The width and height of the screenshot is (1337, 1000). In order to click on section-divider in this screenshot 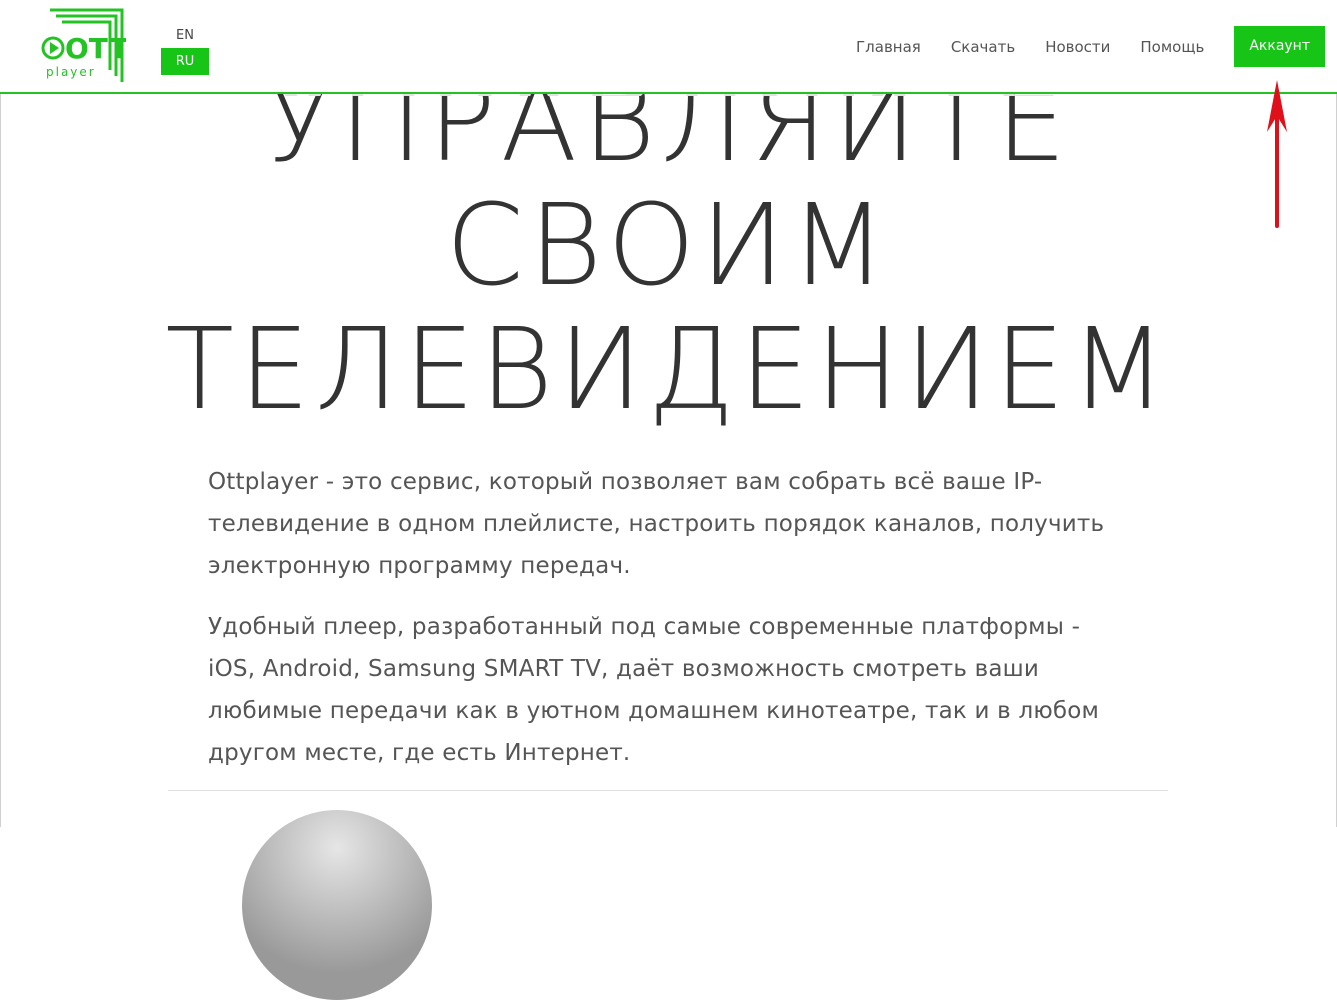, I will do `click(668, 790)`.